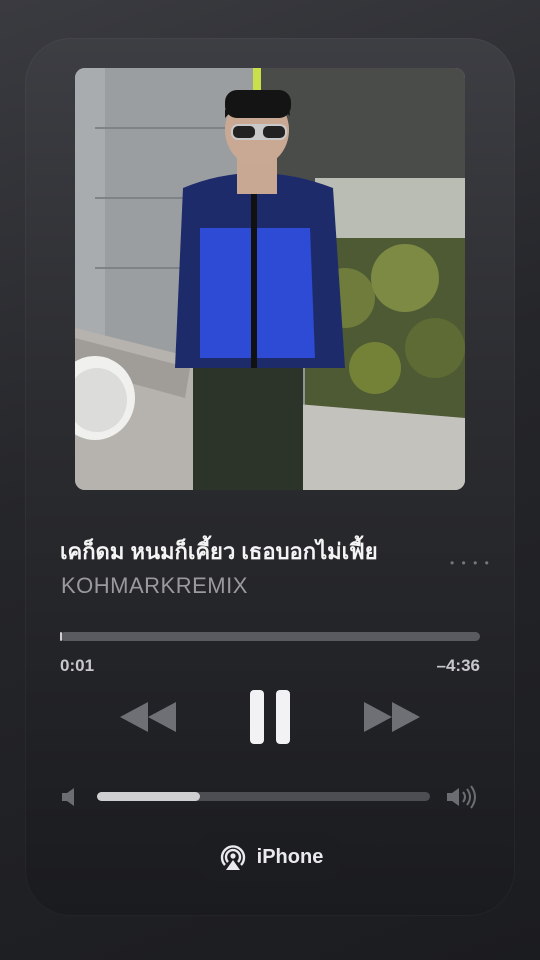 The image size is (540, 960). Describe the element at coordinates (70, 797) in the screenshot. I see `speaker-low-icon` at that location.